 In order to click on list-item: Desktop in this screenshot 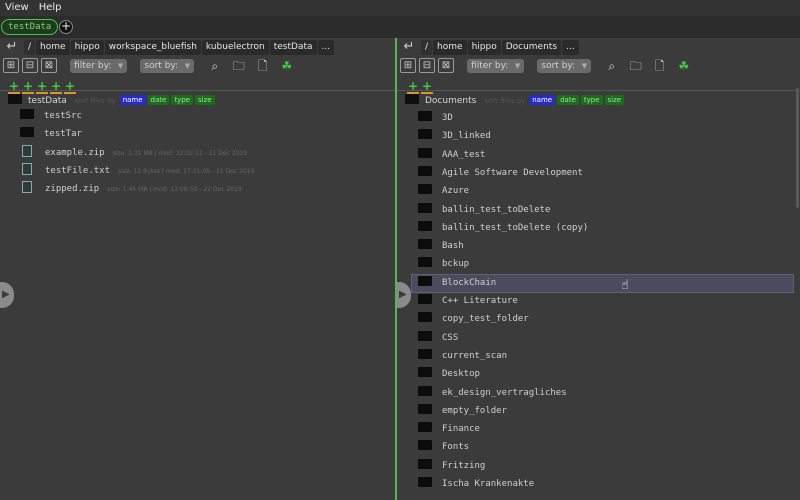, I will do `click(602, 374)`.